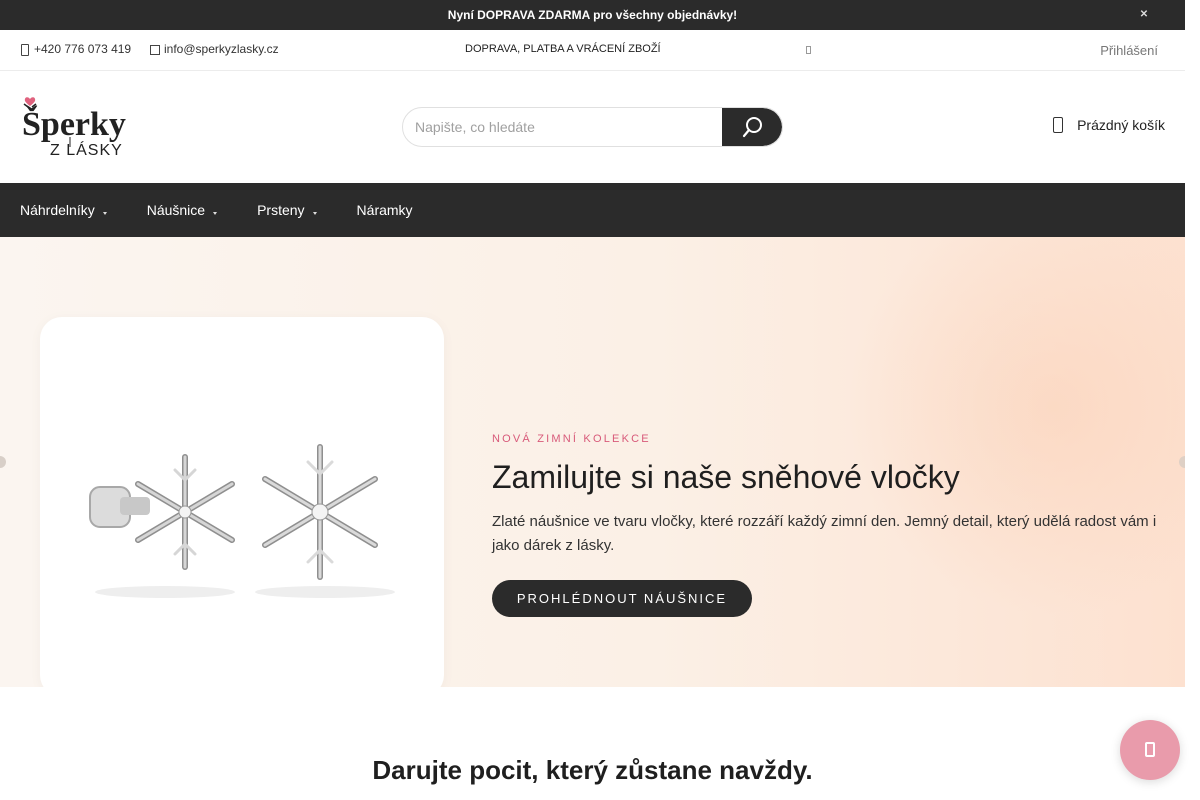 This screenshot has width=1200, height=800. What do you see at coordinates (726, 477) in the screenshot?
I see `hero-title: Zamilujte si naše sněhové vločky` at bounding box center [726, 477].